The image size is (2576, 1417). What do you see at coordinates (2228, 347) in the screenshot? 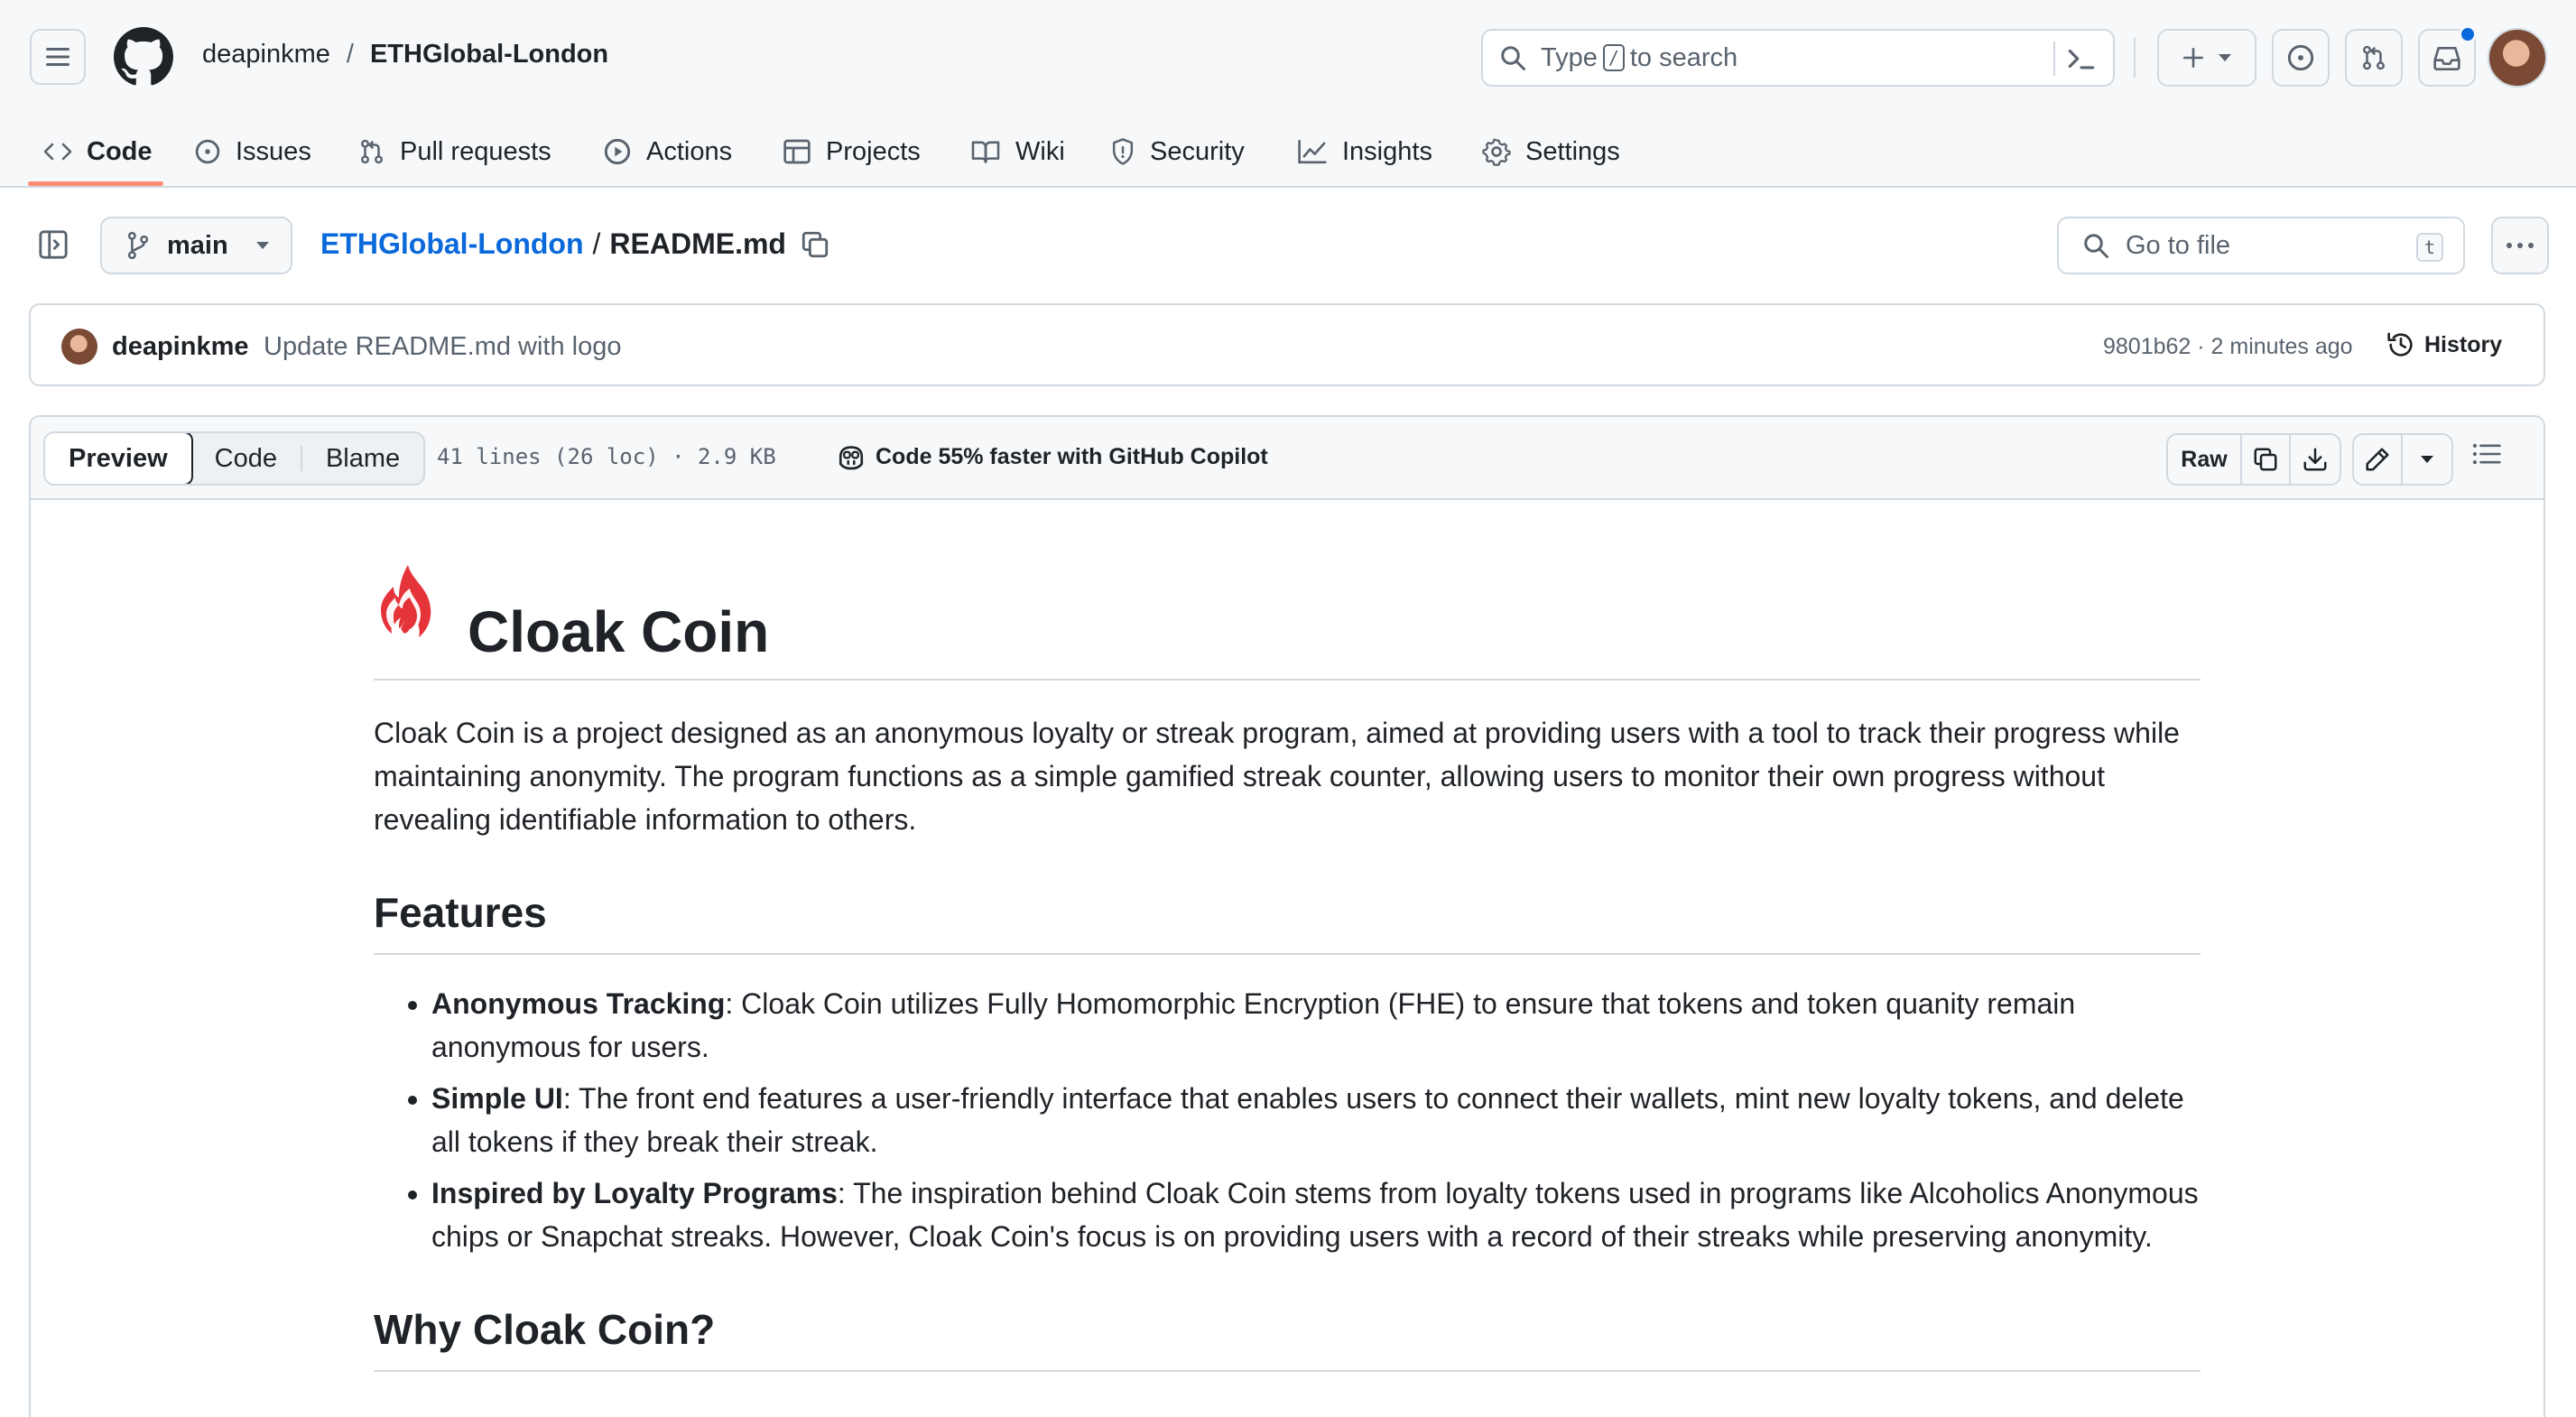
I see `commit-hash-time: 9801b62 · 2 minutes ago` at bounding box center [2228, 347].